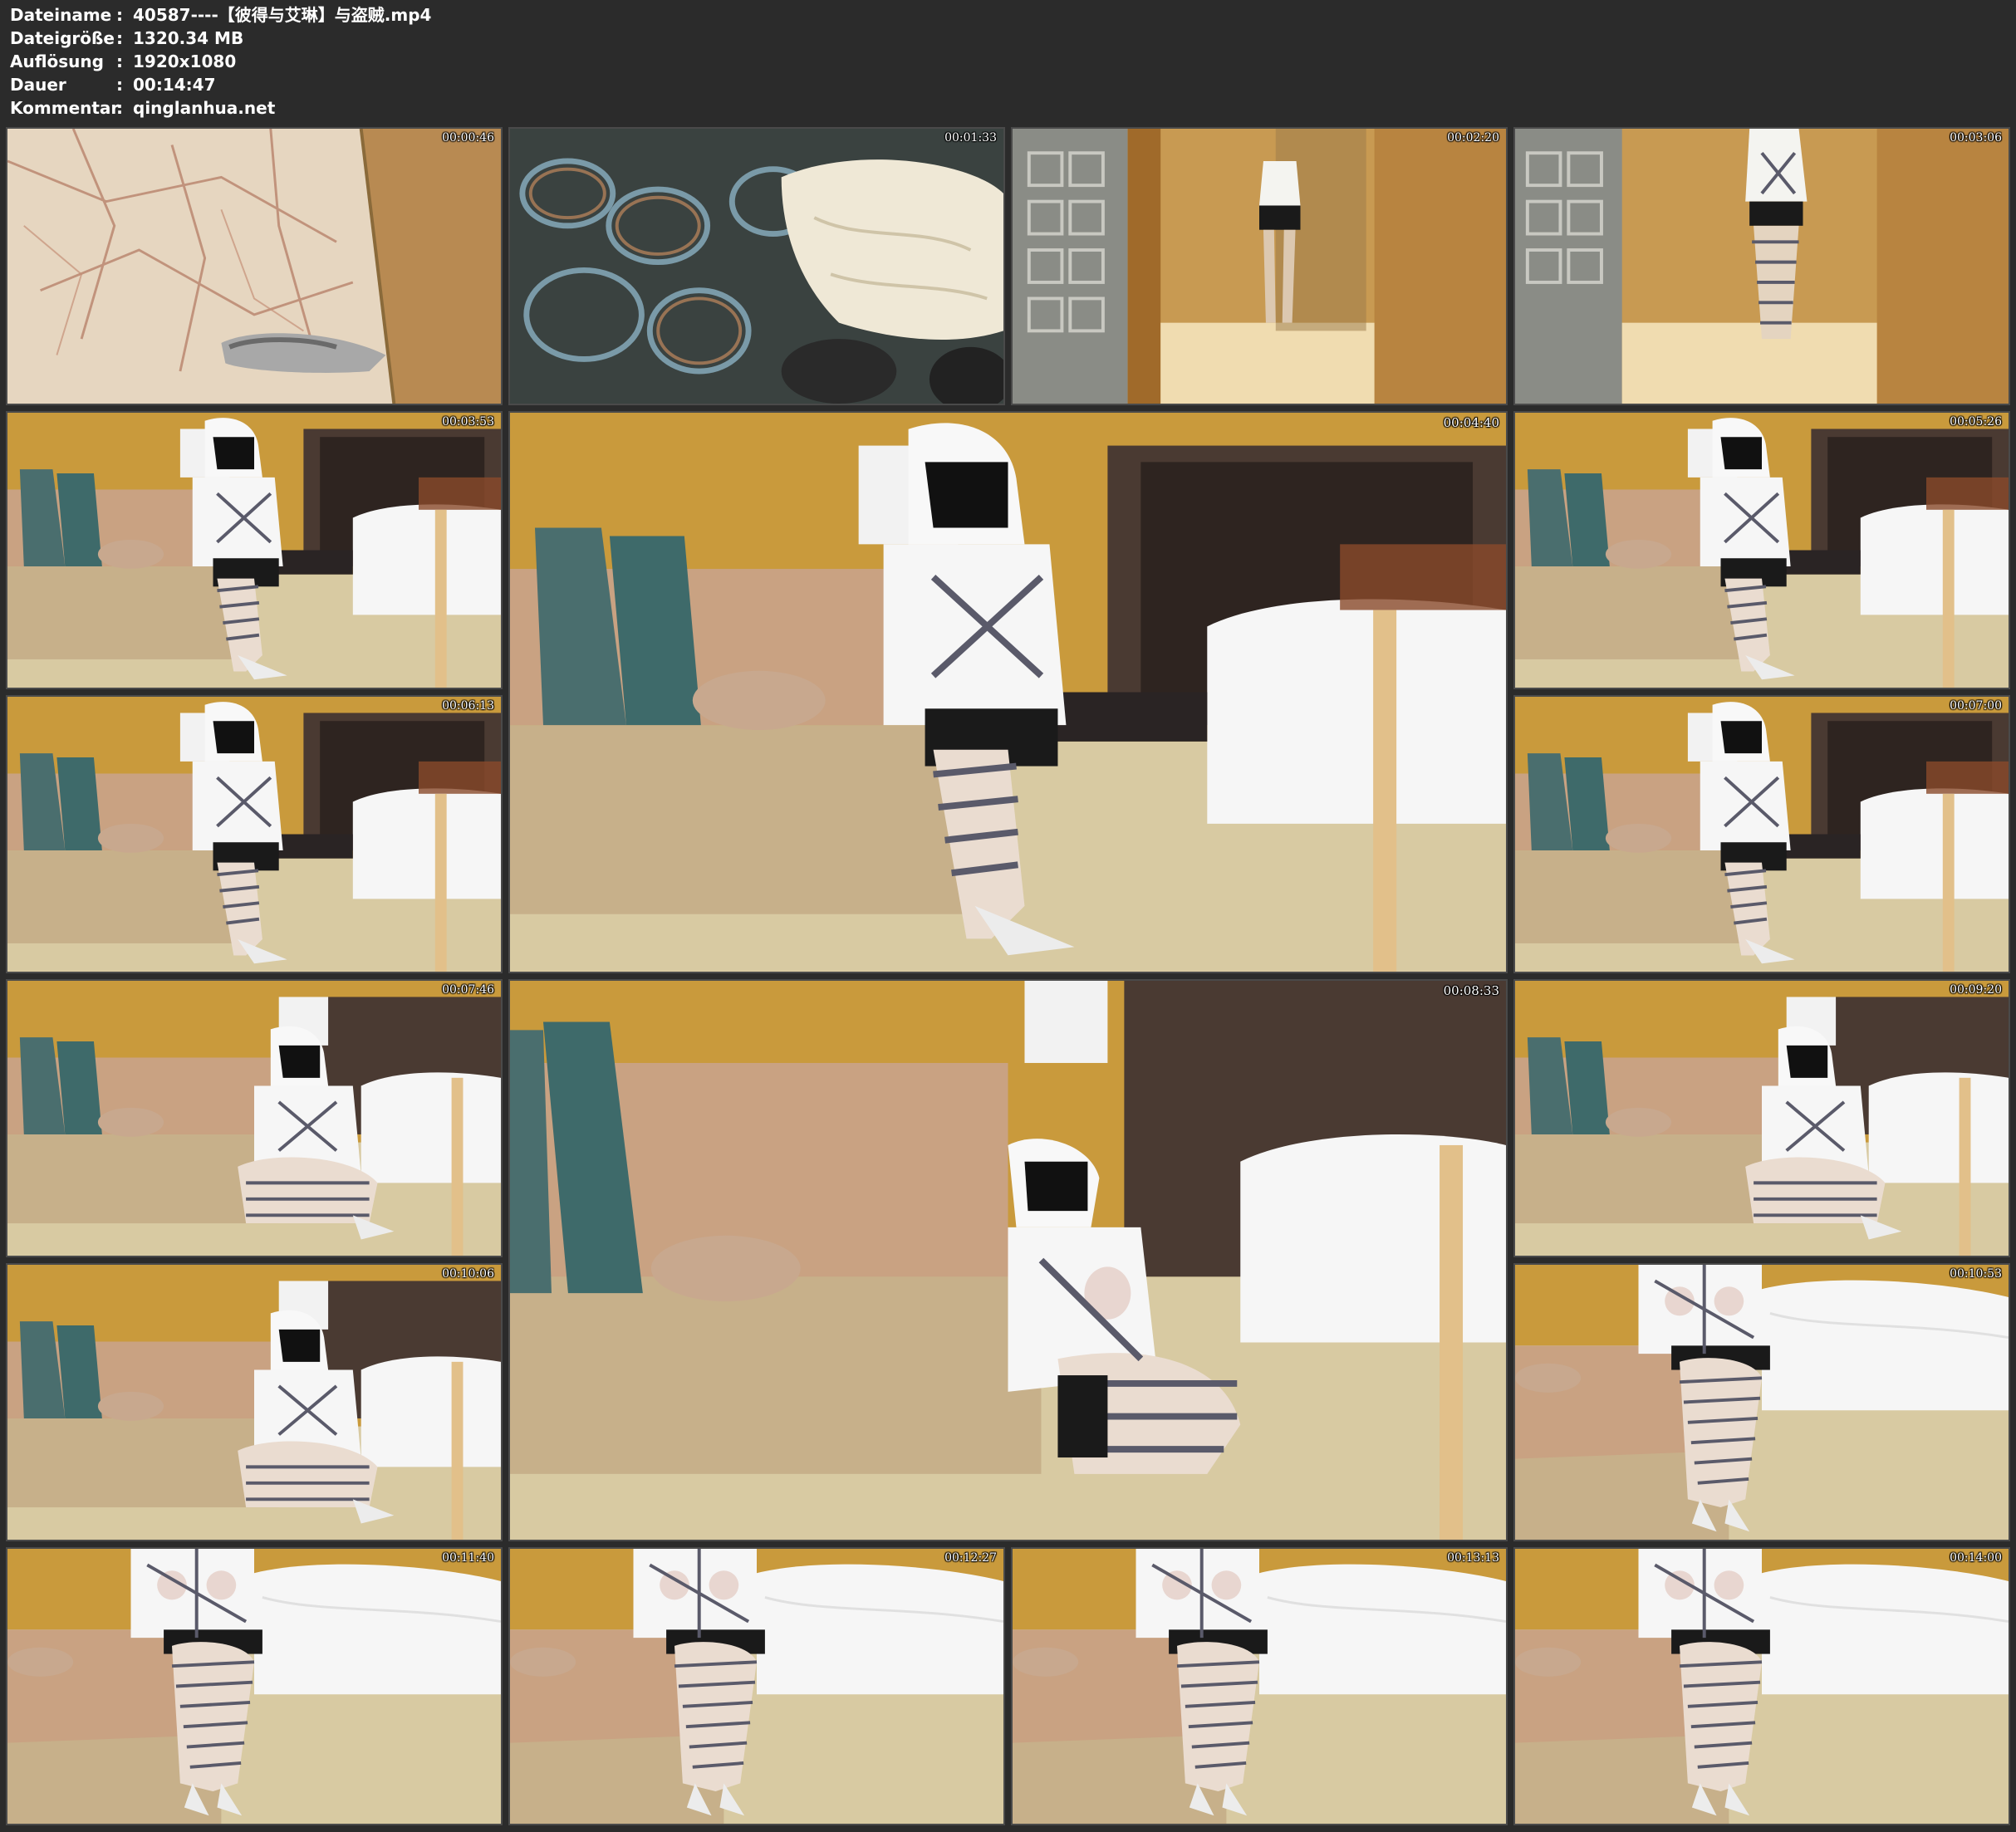 The height and width of the screenshot is (1832, 2016). I want to click on thumbnail-timestamp: 00:09:20, so click(1976, 990).